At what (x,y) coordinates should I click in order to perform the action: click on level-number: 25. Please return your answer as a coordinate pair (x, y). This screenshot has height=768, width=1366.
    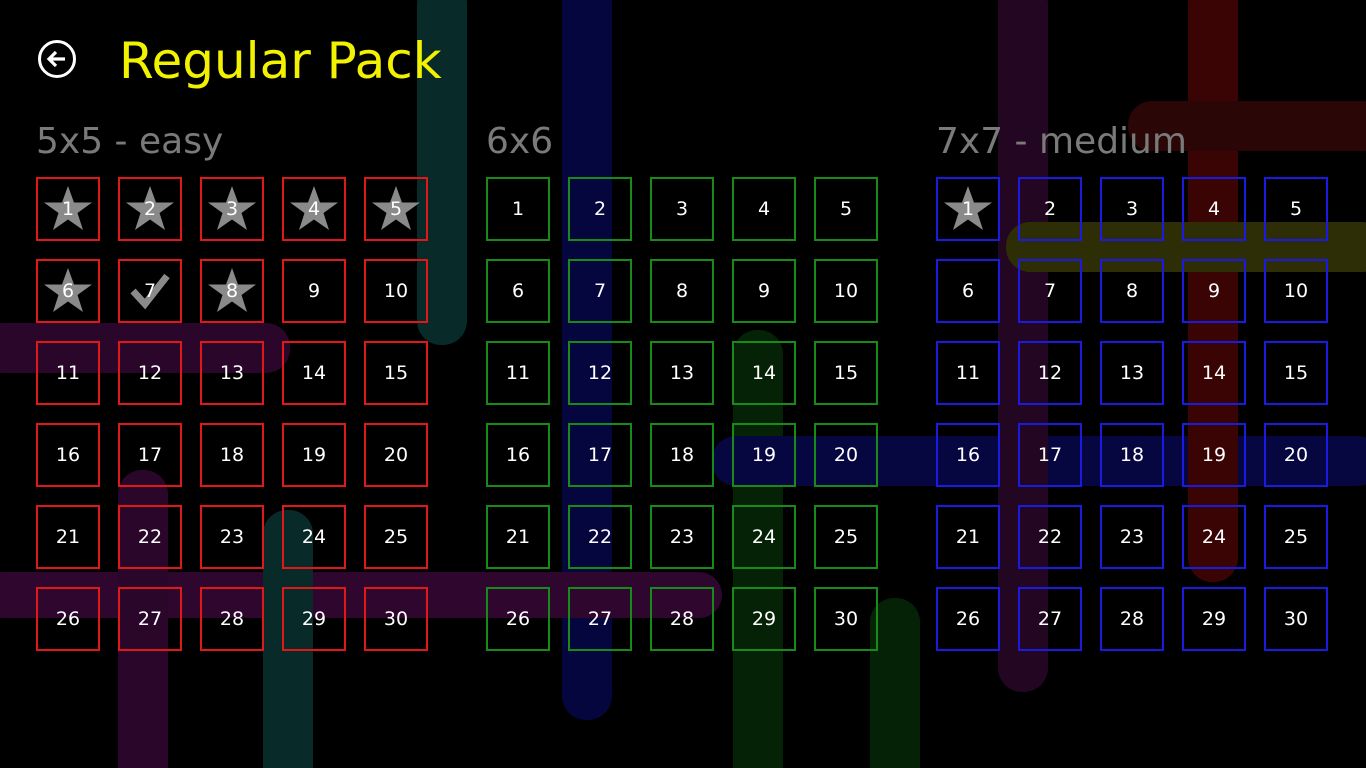
    Looking at the image, I should click on (1296, 537).